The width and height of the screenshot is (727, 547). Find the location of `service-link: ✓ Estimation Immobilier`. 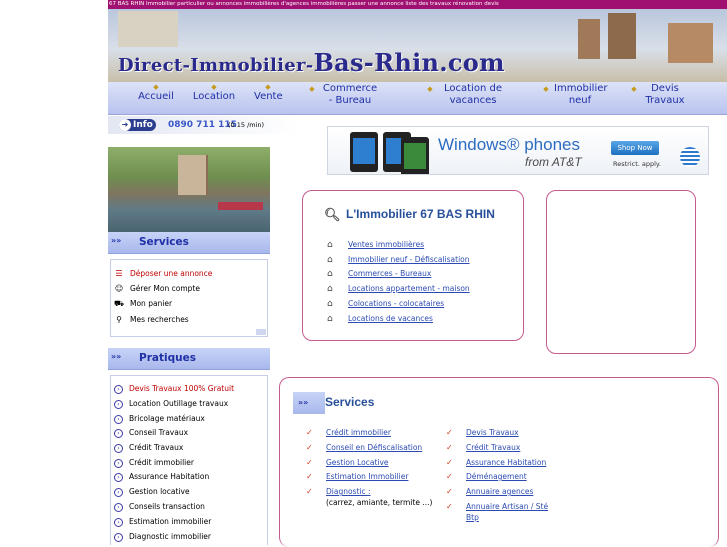

service-link: ✓ Estimation Immobilier is located at coordinates (357, 476).